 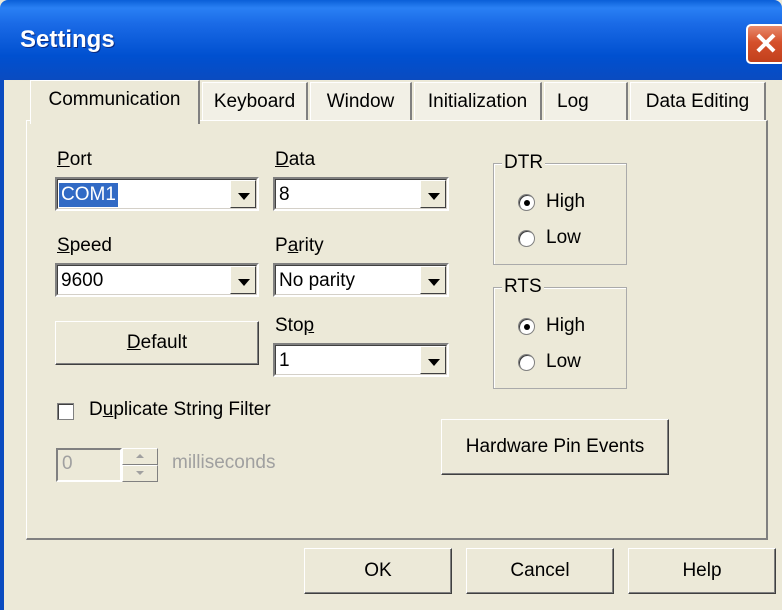 I want to click on window-frame-left, so click(x=2, y=345).